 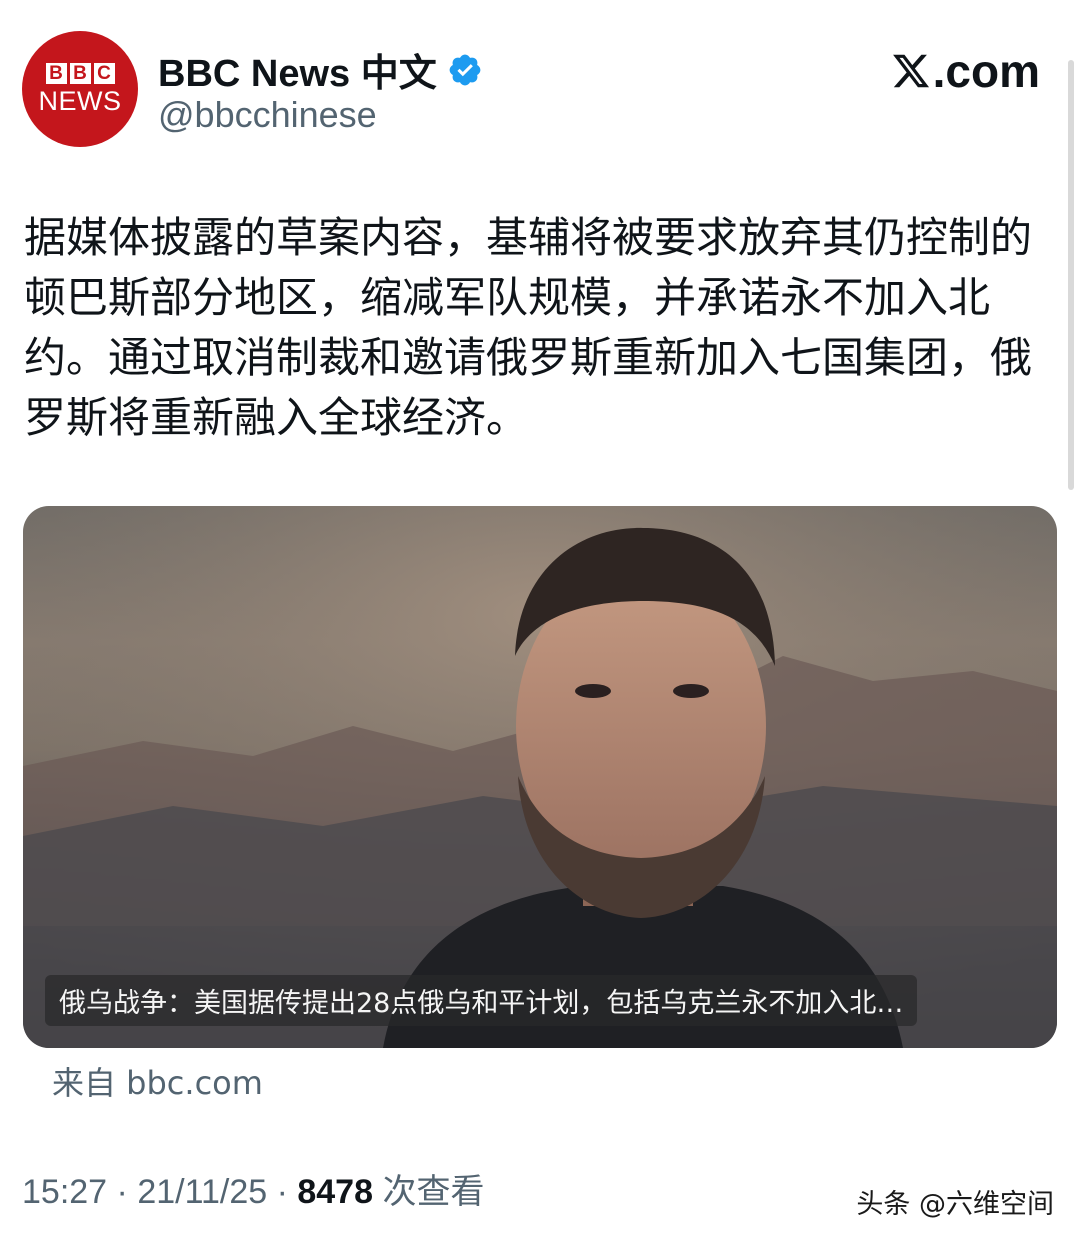 What do you see at coordinates (80, 101) in the screenshot?
I see `news-logo-text: NEWS` at bounding box center [80, 101].